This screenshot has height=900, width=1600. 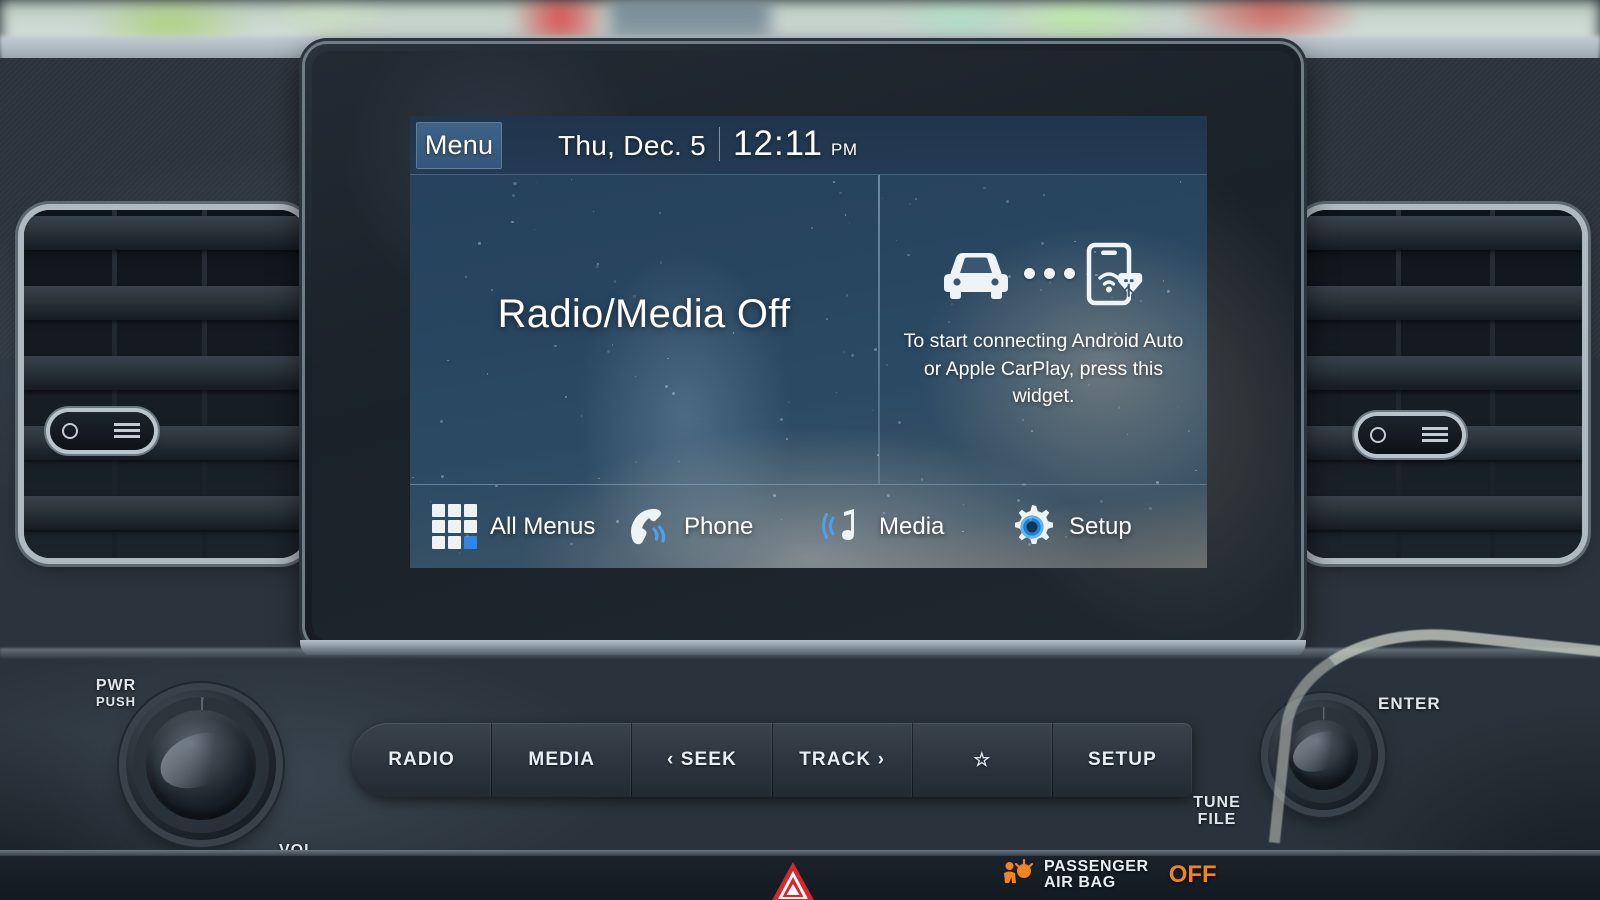 I want to click on air-vent-right, so click(x=1441, y=384).